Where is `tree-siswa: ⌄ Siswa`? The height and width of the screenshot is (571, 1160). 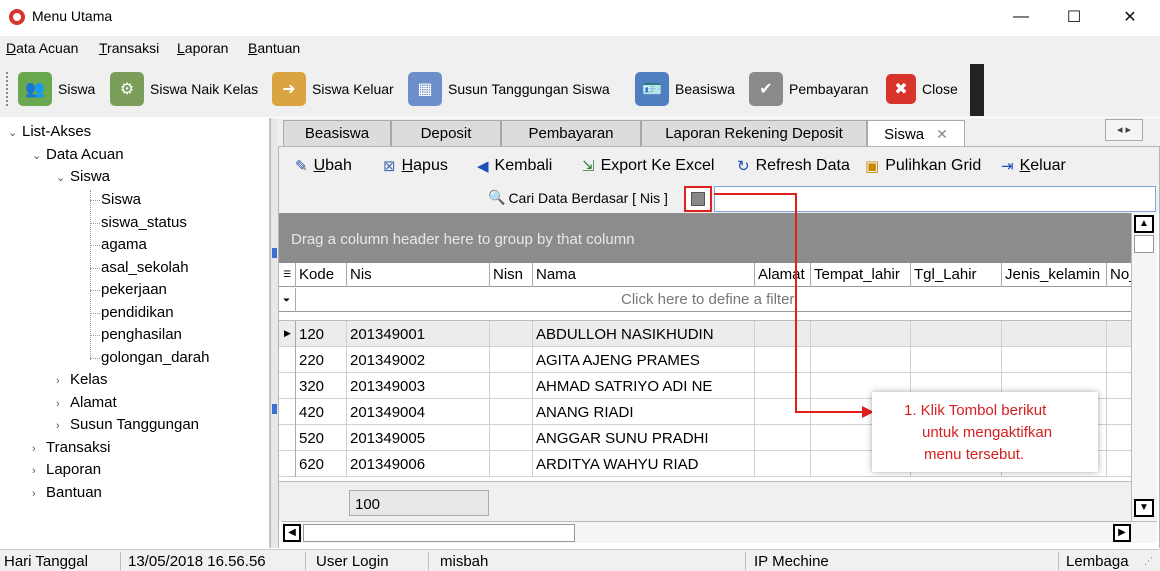
tree-siswa: ⌄ Siswa is located at coordinates (83, 176).